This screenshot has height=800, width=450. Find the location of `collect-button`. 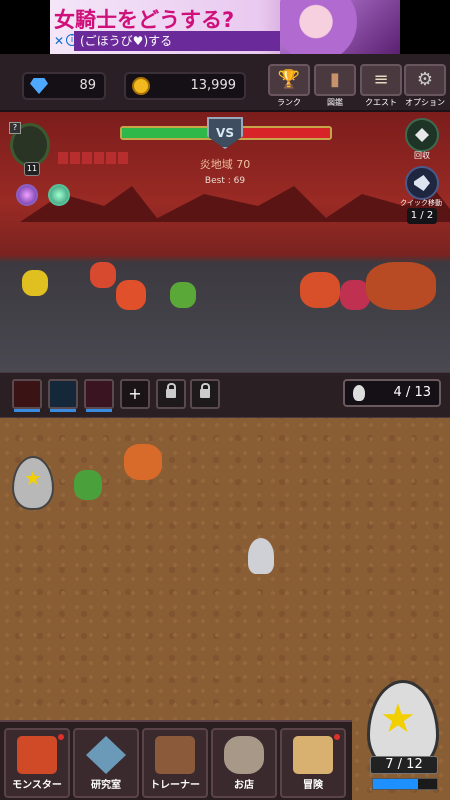

collect-button is located at coordinates (422, 135).